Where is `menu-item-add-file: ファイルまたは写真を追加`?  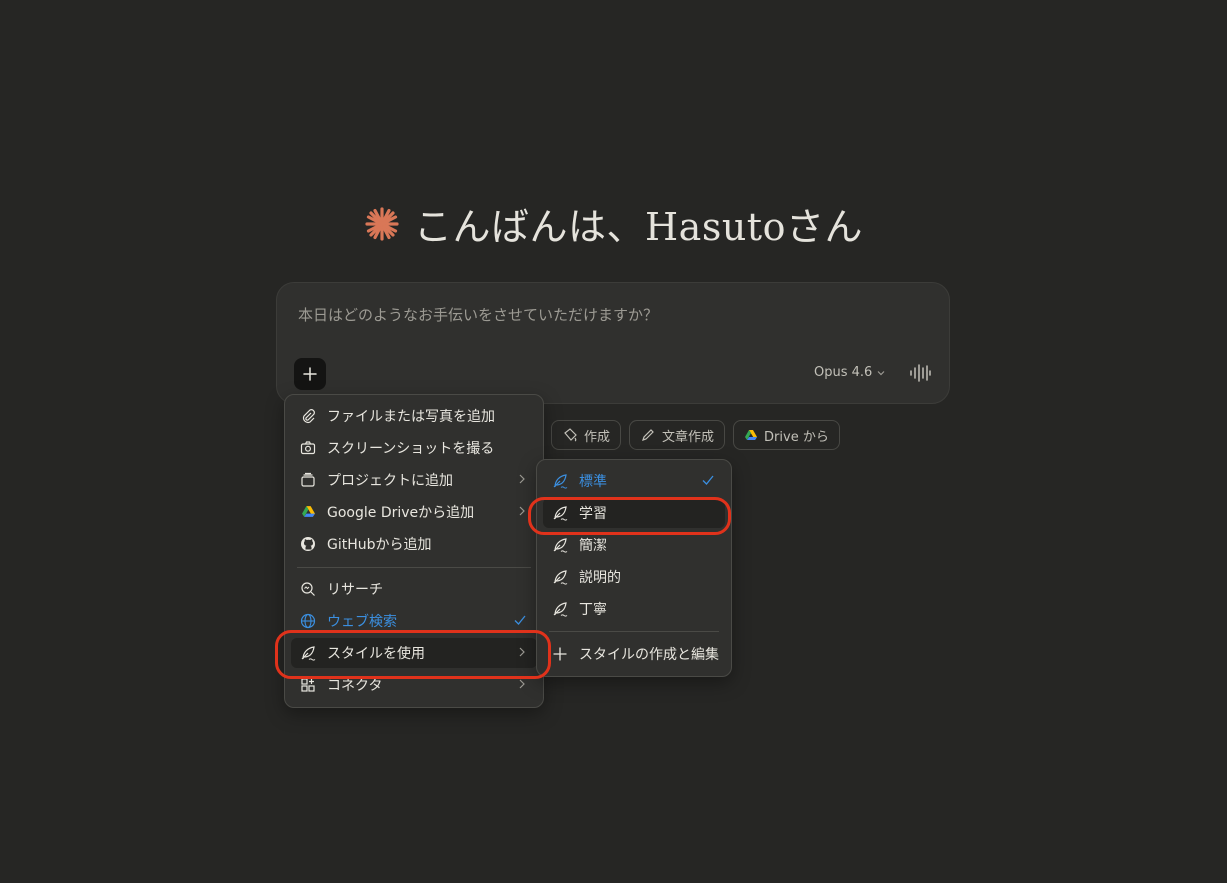 menu-item-add-file: ファイルまたは写真を追加 is located at coordinates (414, 416).